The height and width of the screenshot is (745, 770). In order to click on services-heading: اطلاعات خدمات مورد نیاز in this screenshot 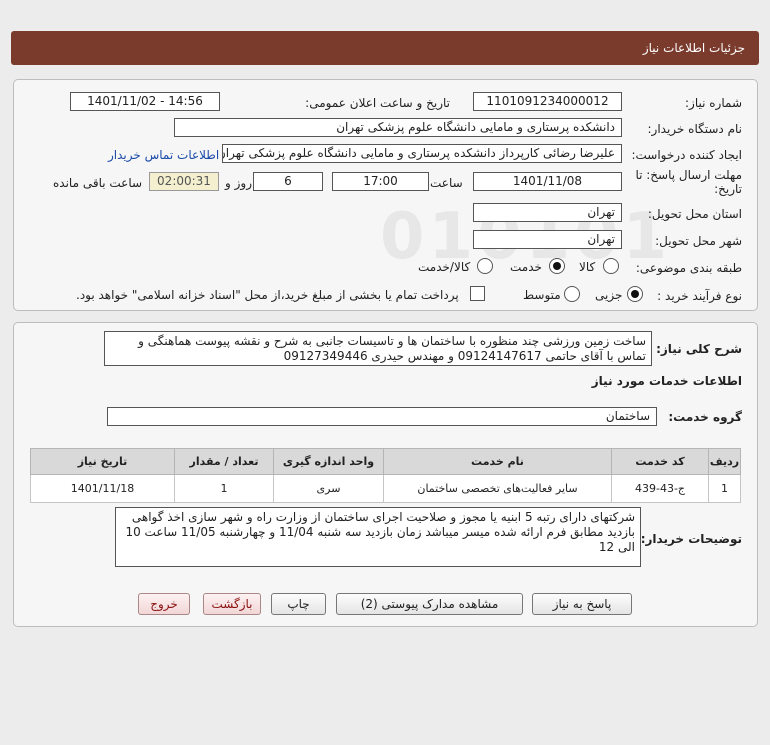, I will do `click(666, 381)`.